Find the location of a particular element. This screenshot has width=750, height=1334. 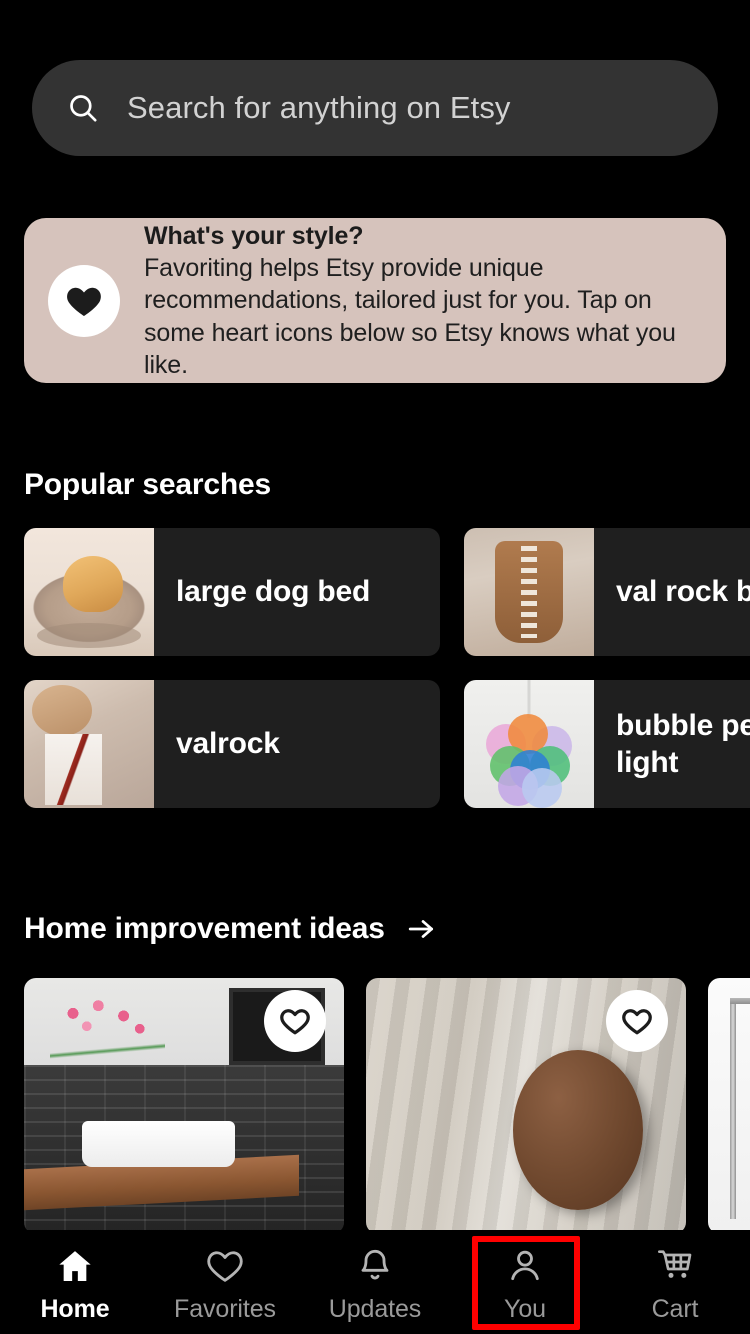

arrow-right-icon is located at coordinates (422, 929).